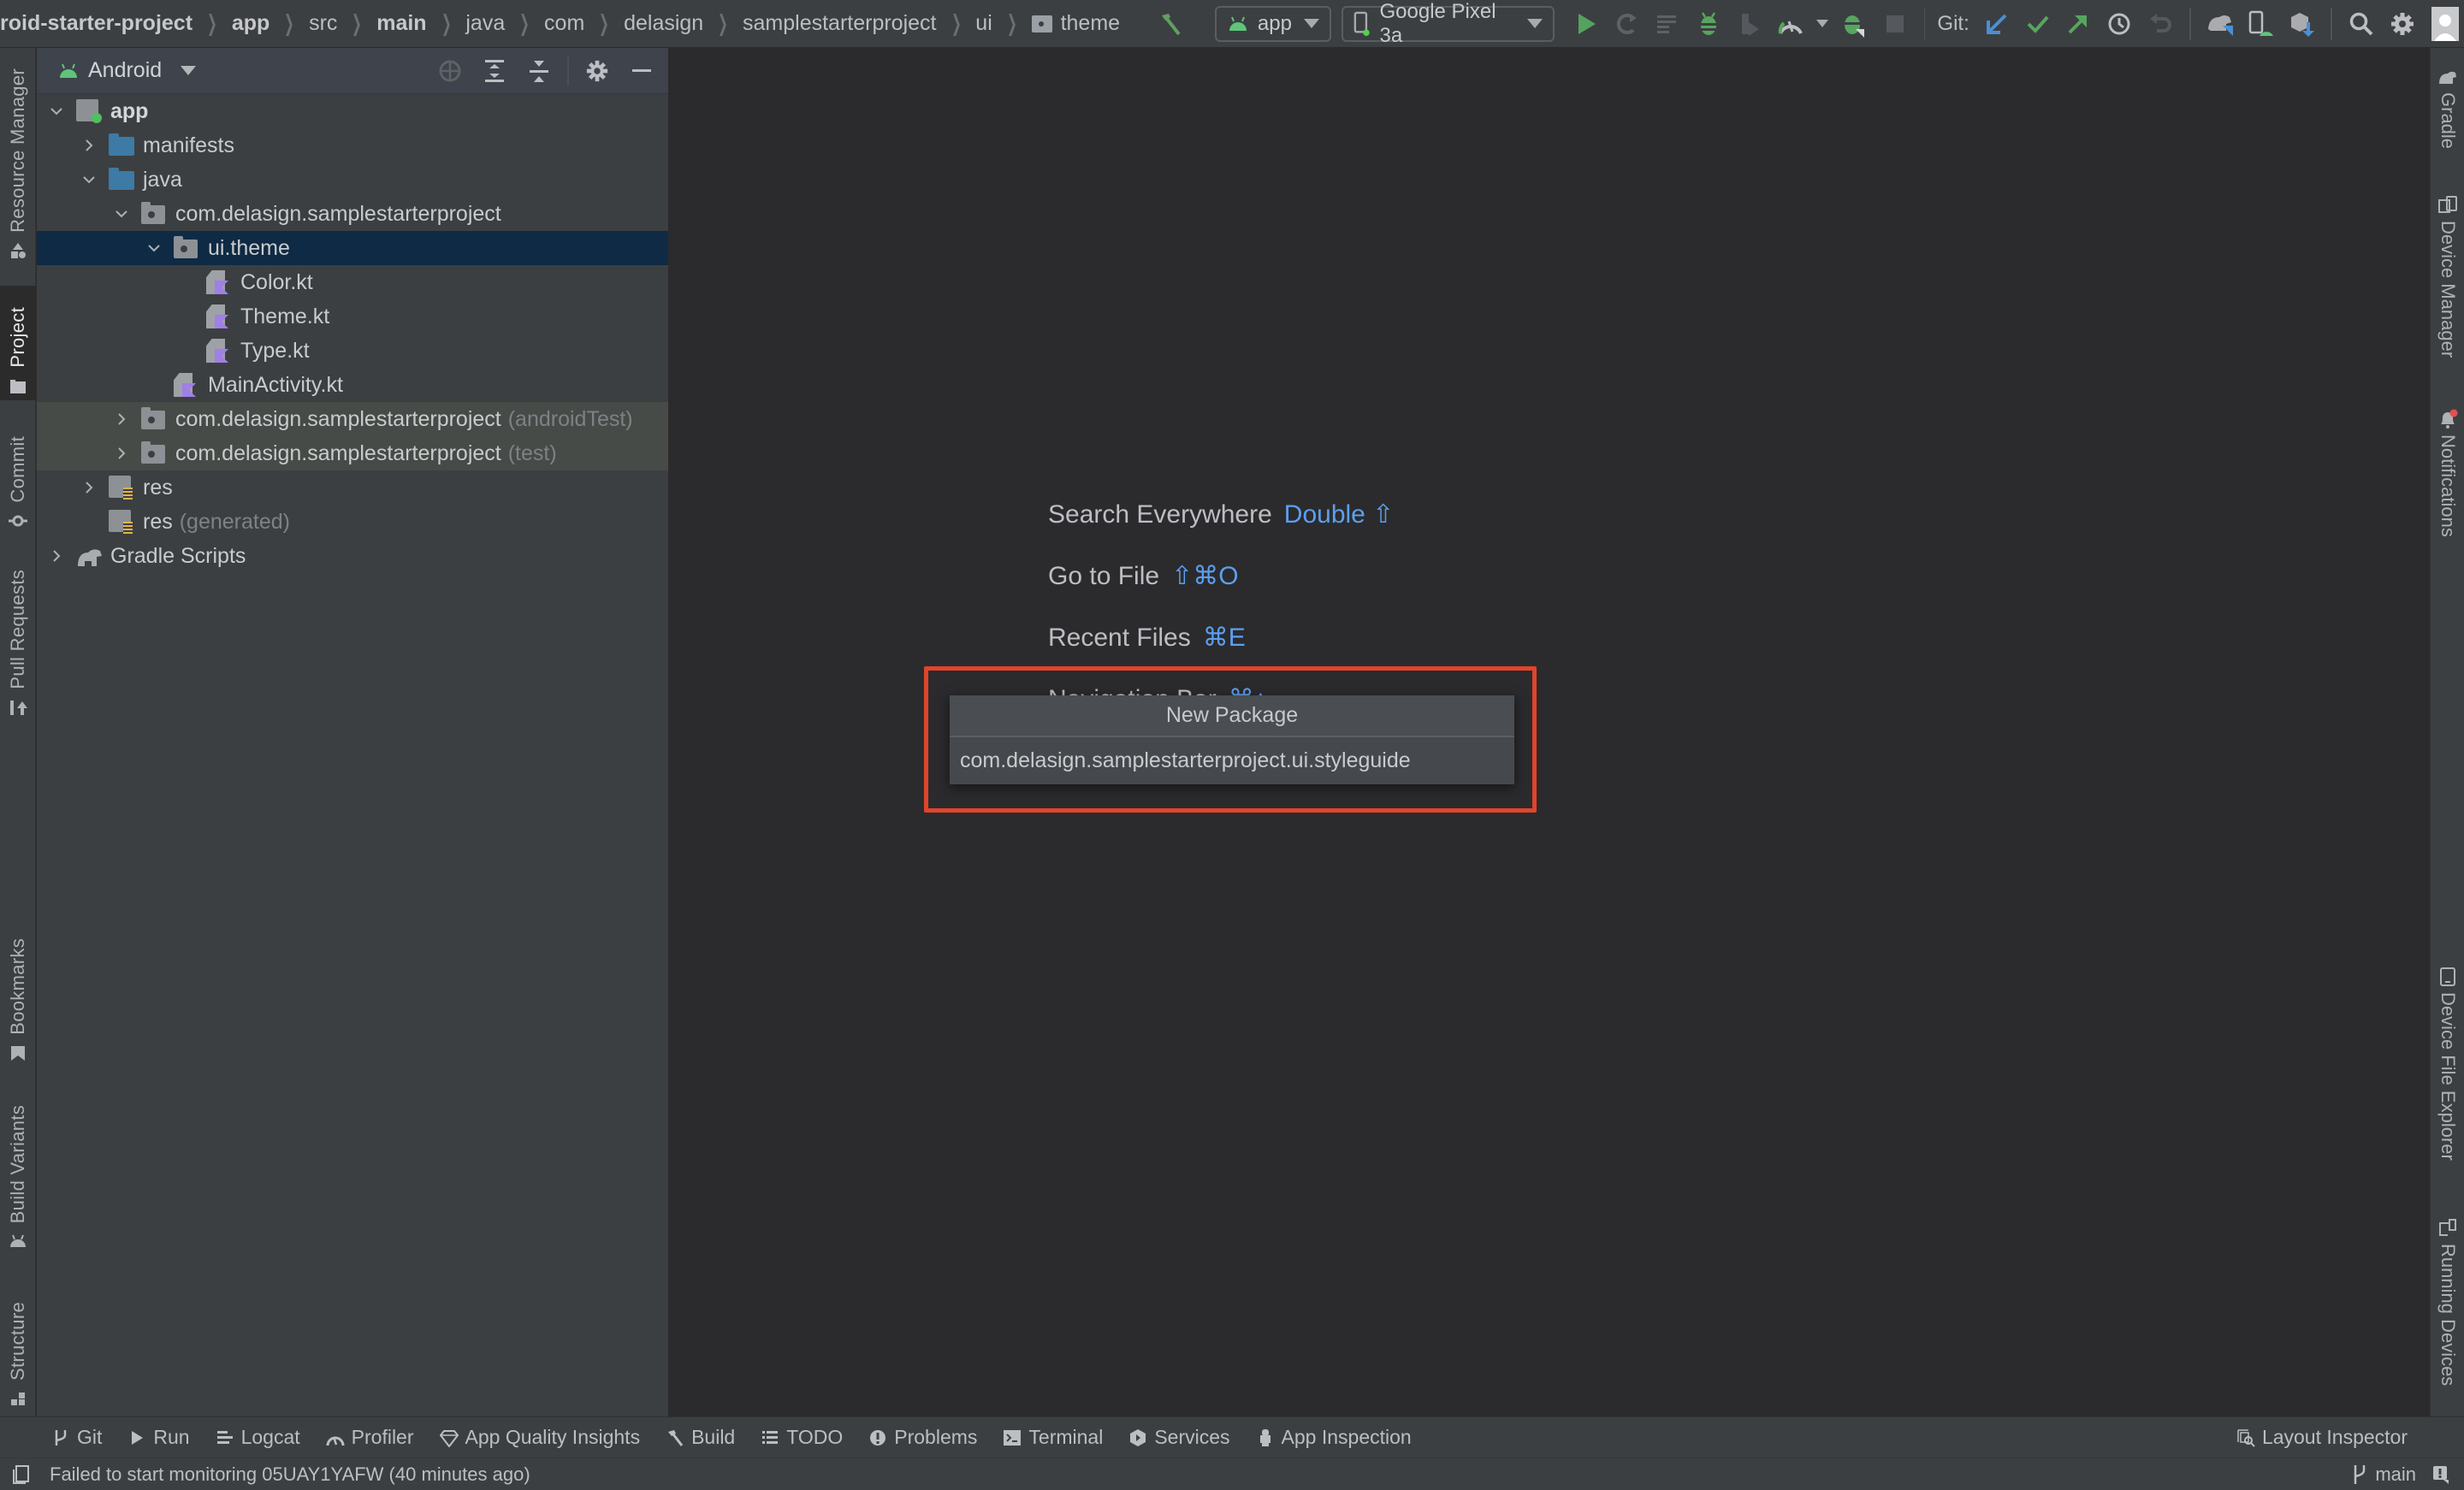 The image size is (2464, 1490). I want to click on tab-notifications: Notifications, so click(2447, 472).